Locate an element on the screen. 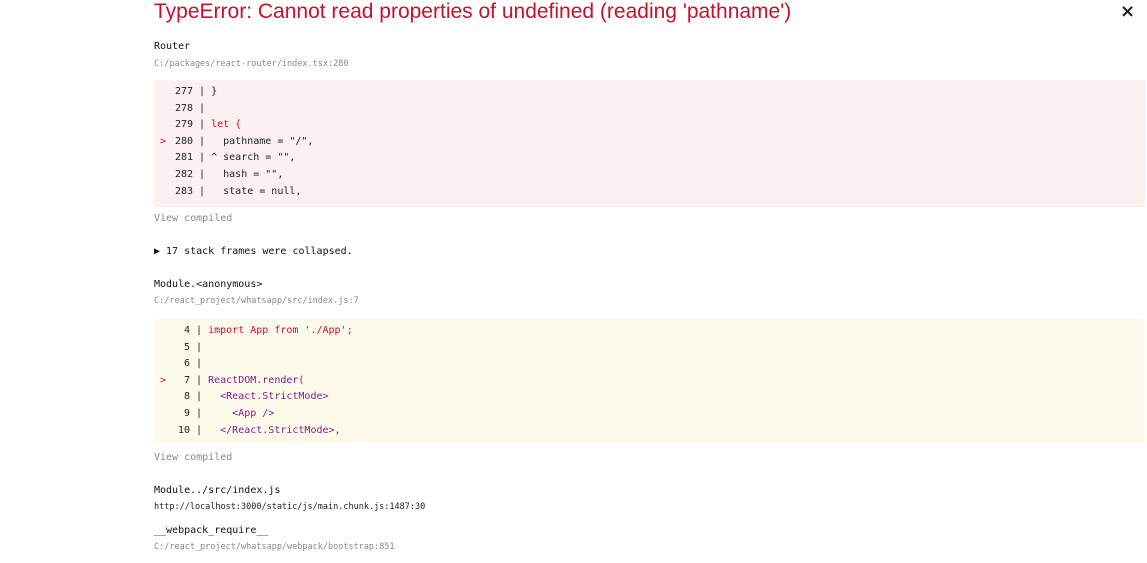 The width and height of the screenshot is (1147, 563). code-line: 283 | state = null, is located at coordinates (238, 191).